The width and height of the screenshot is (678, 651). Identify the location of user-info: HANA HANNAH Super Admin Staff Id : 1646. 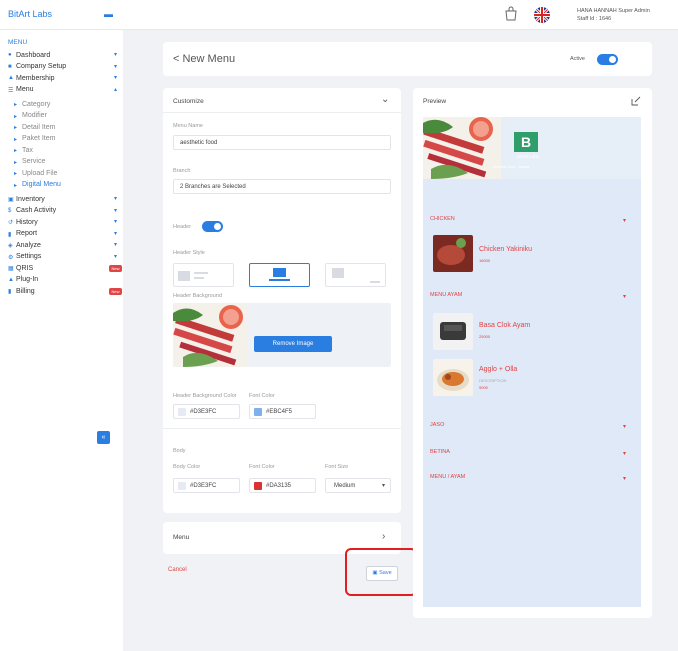
(613, 15).